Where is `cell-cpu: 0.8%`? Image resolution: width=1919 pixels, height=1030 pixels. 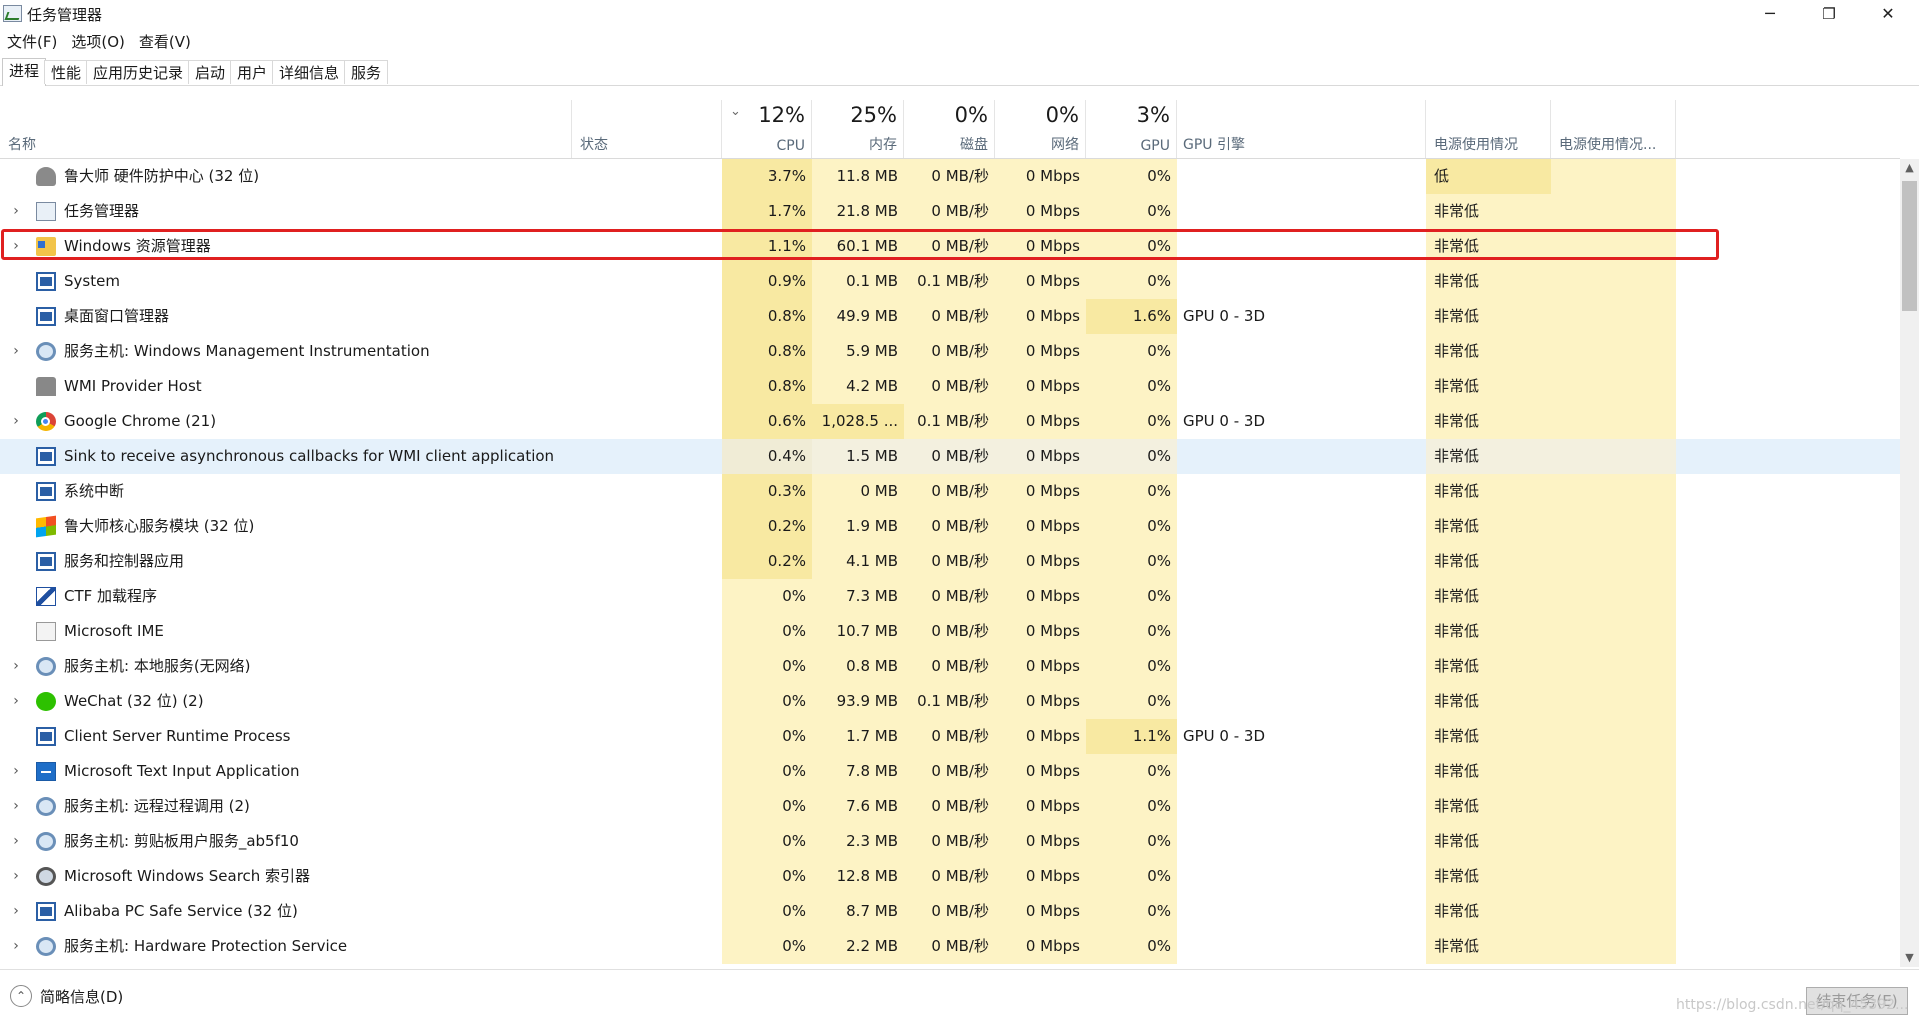 cell-cpu: 0.8% is located at coordinates (767, 316).